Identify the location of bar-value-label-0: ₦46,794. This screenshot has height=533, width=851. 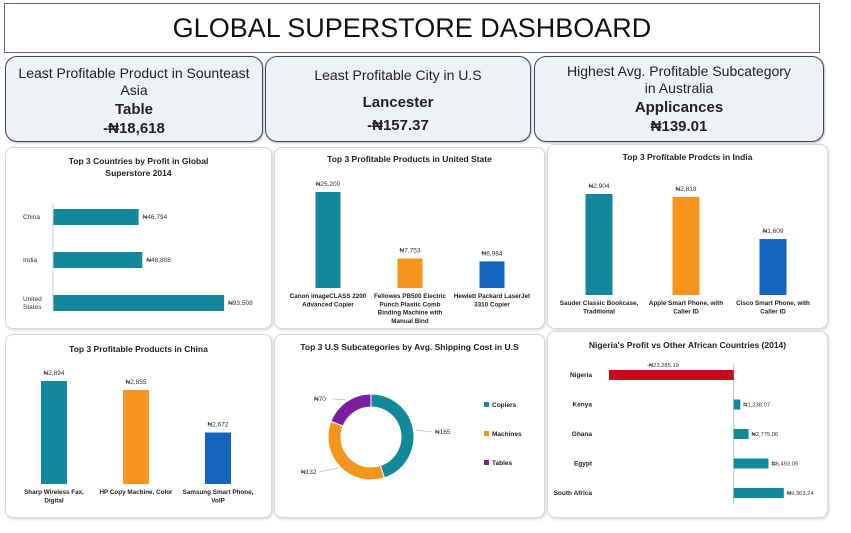
(155, 217).